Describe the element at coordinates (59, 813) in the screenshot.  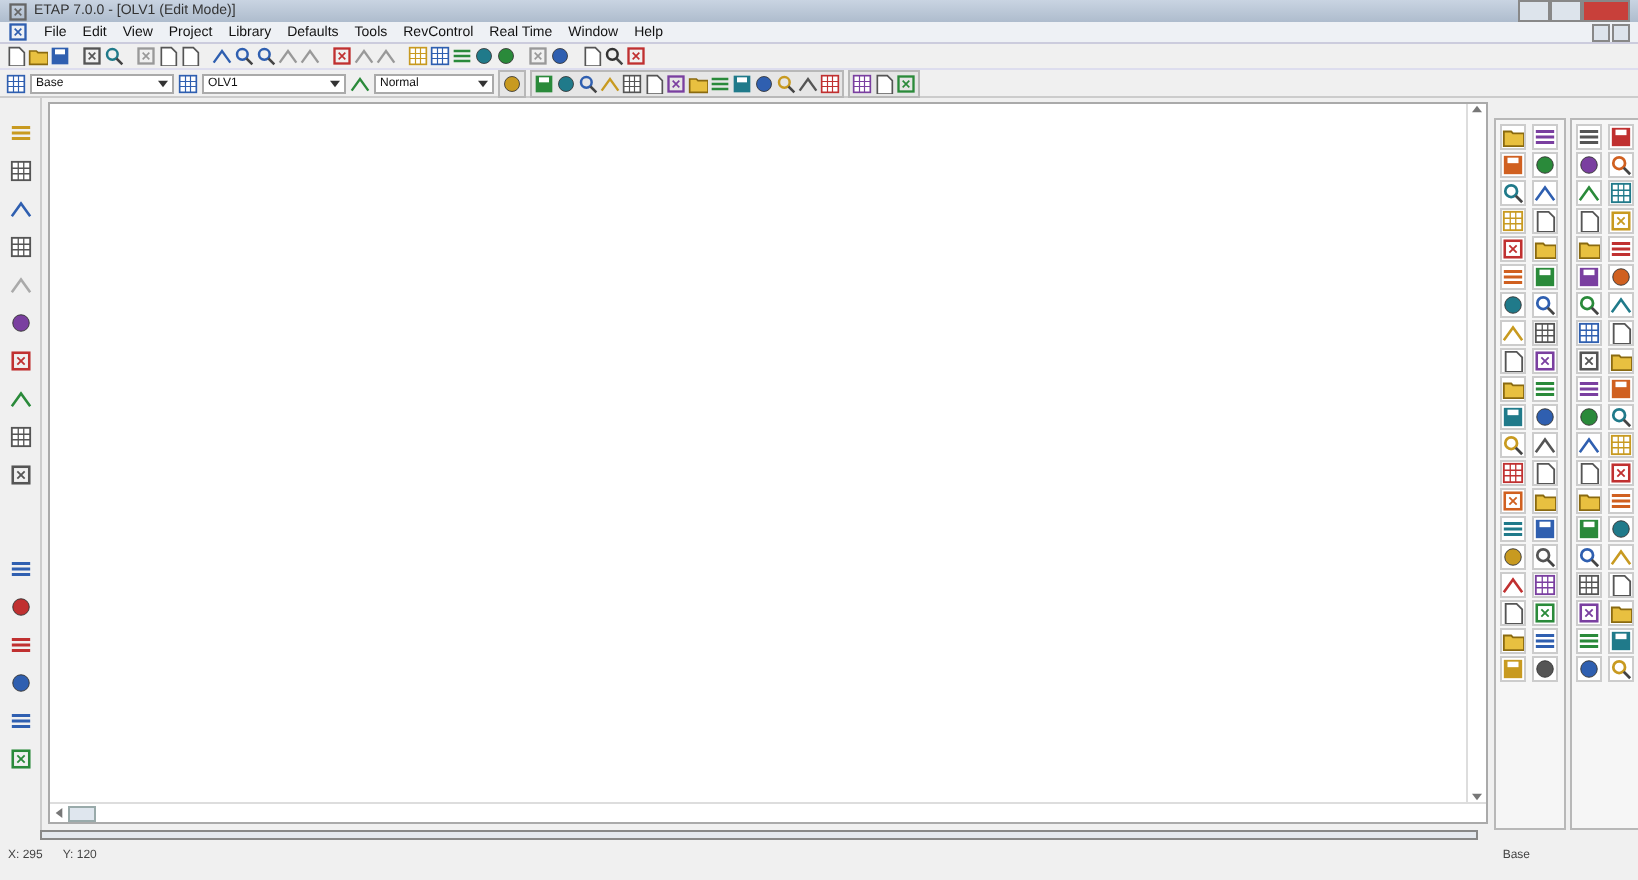
I see `left-arrow-icon` at that location.